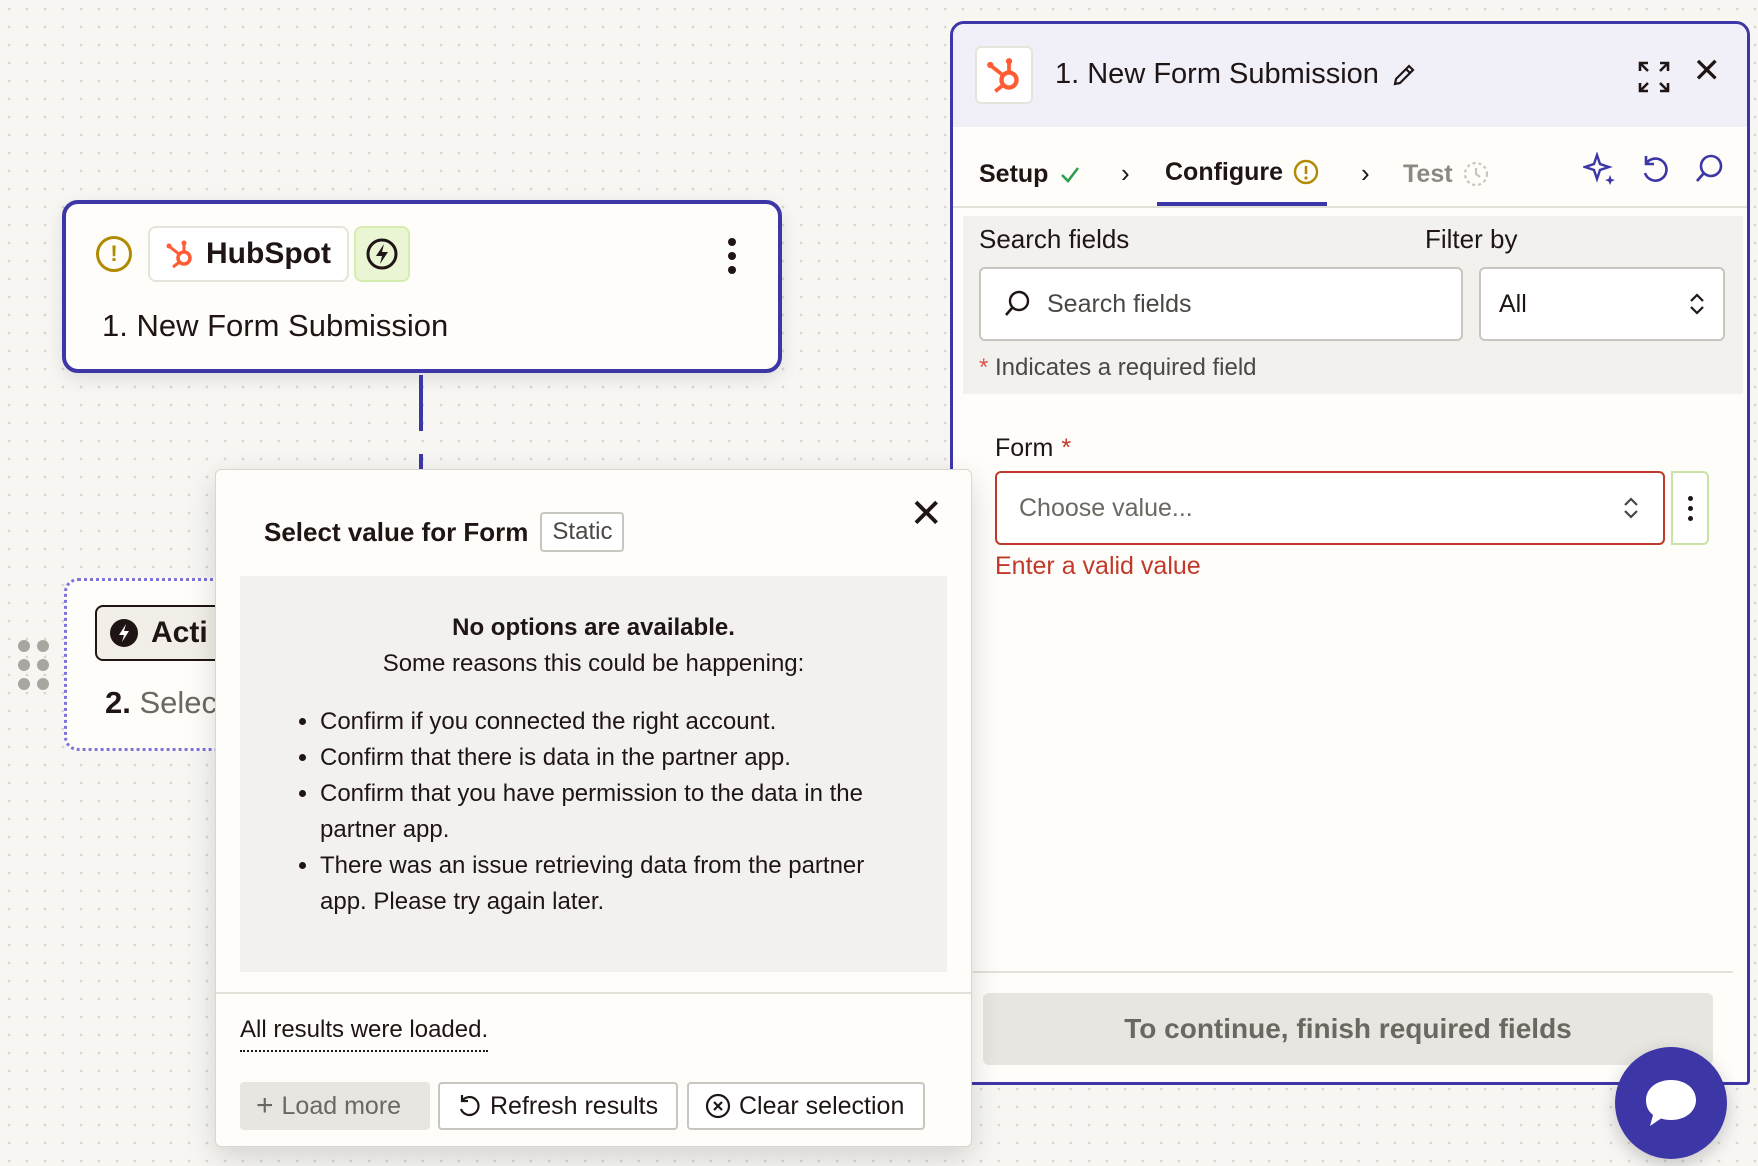 This screenshot has height=1166, width=1758. I want to click on pencil-icon, so click(1404, 75).